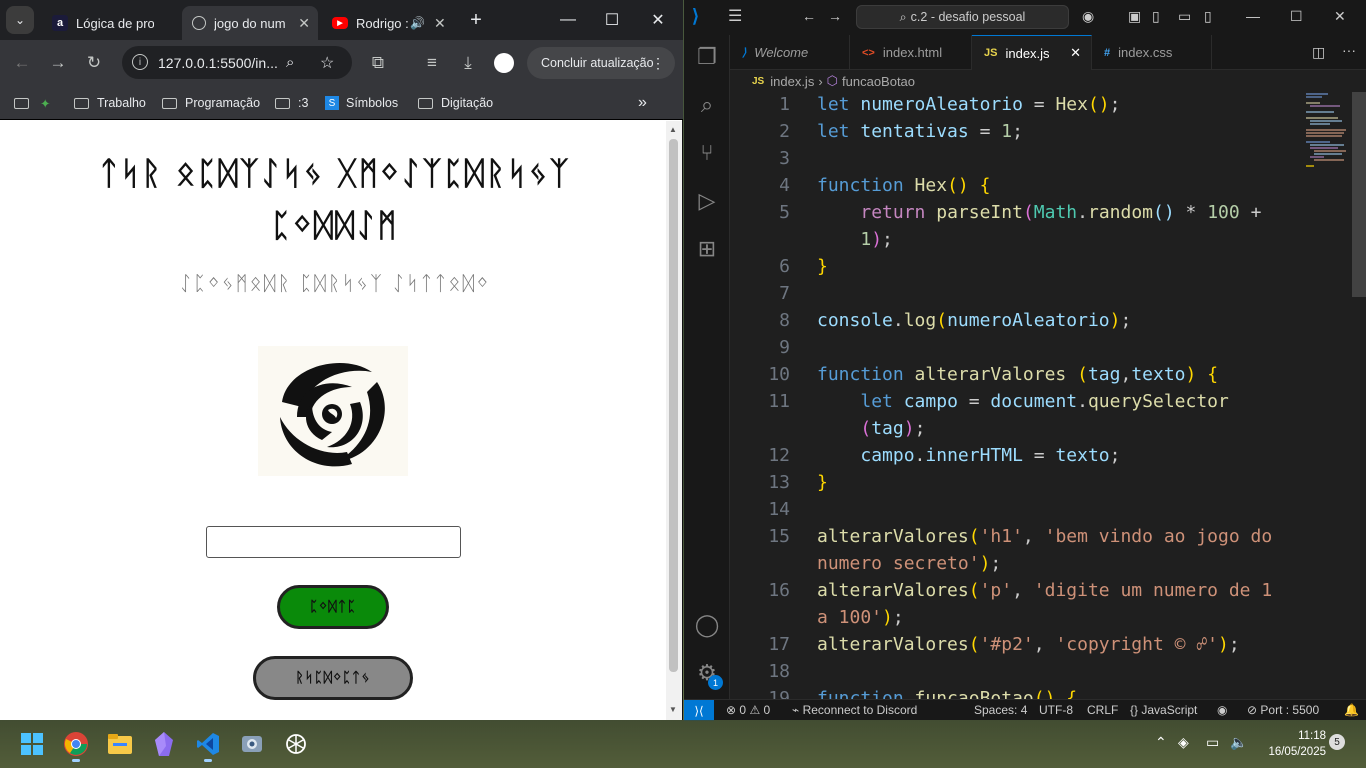 This screenshot has height=768, width=1366. Describe the element at coordinates (601, 63) in the screenshot. I see `update-button: Concluir atualização ⋮` at that location.